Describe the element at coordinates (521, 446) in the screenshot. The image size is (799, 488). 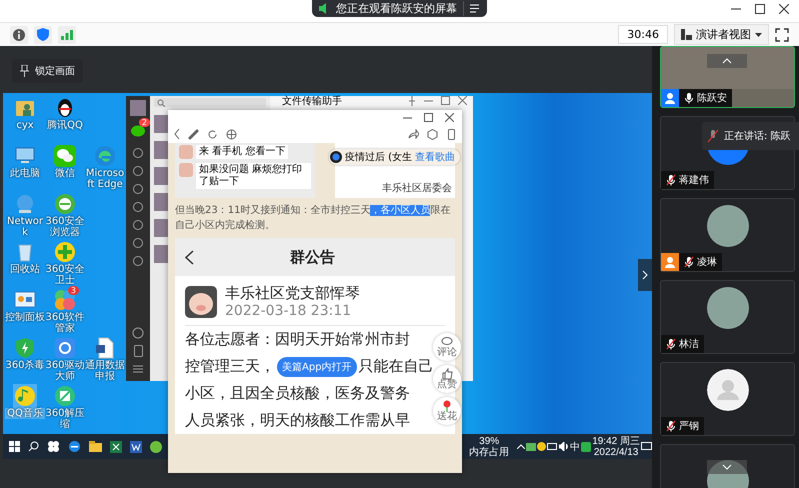
I see `caret-up-icon` at that location.